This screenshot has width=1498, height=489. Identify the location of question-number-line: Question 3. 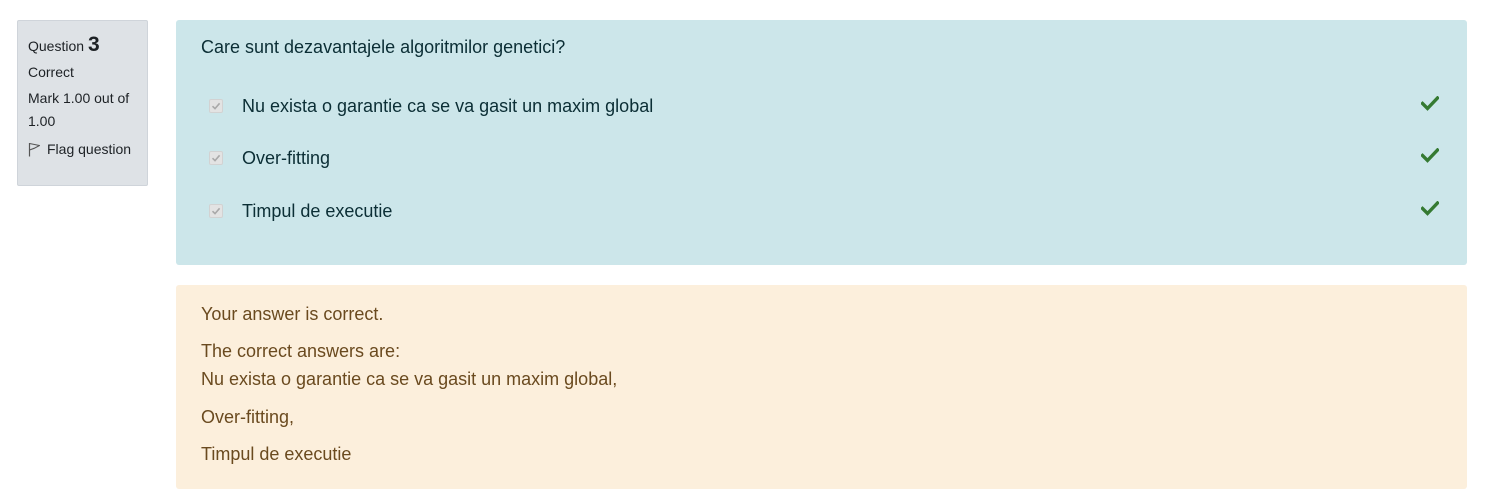
(82, 44).